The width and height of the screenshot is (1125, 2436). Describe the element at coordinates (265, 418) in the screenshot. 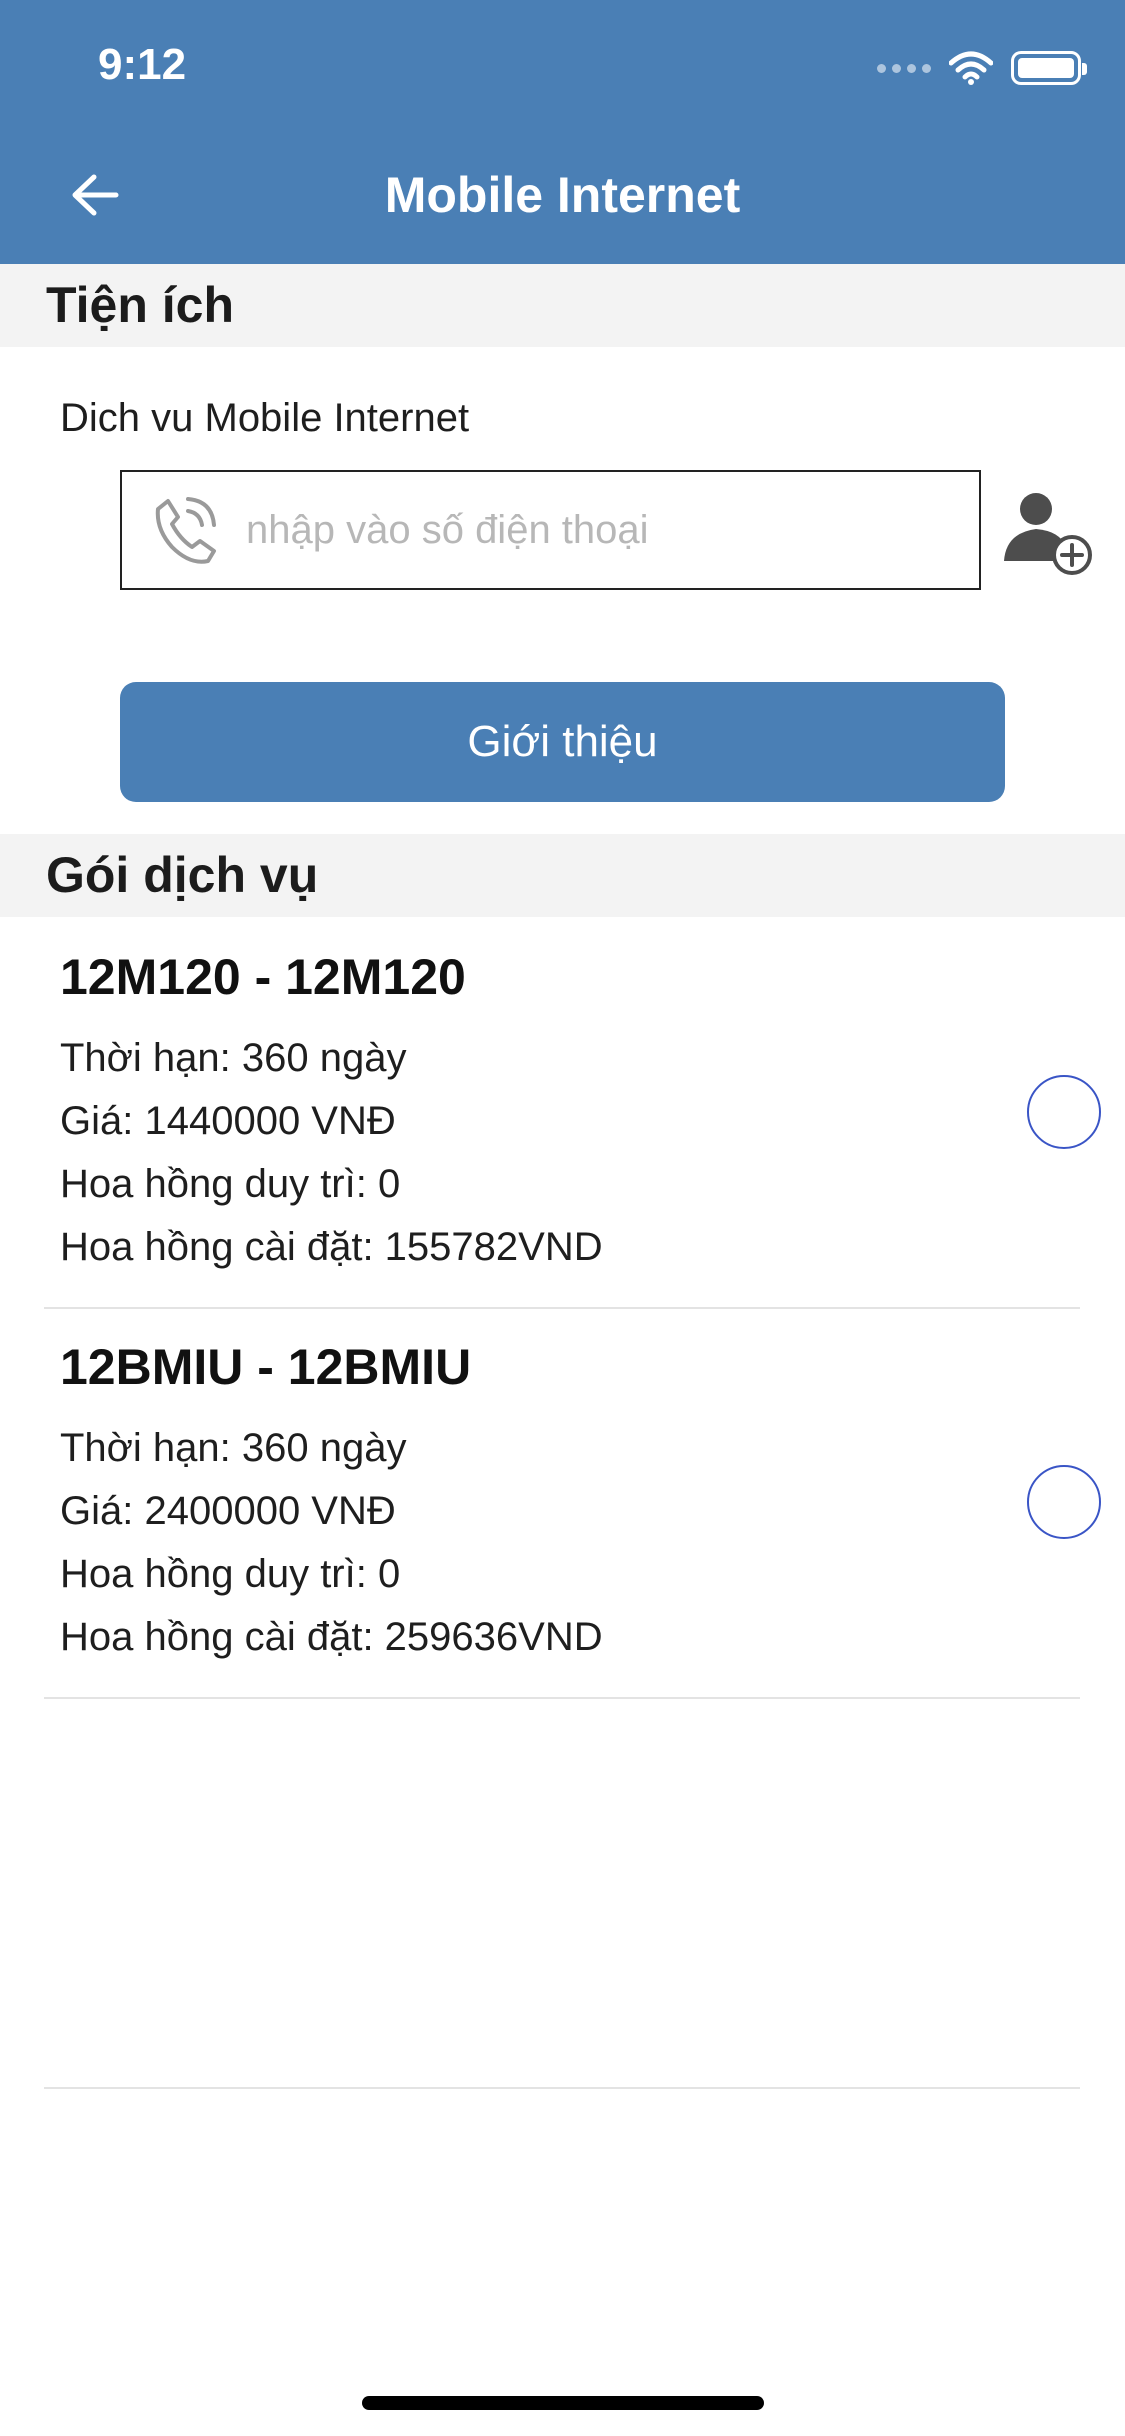

I see `service-label: Dich vu Mobile Internet` at that location.